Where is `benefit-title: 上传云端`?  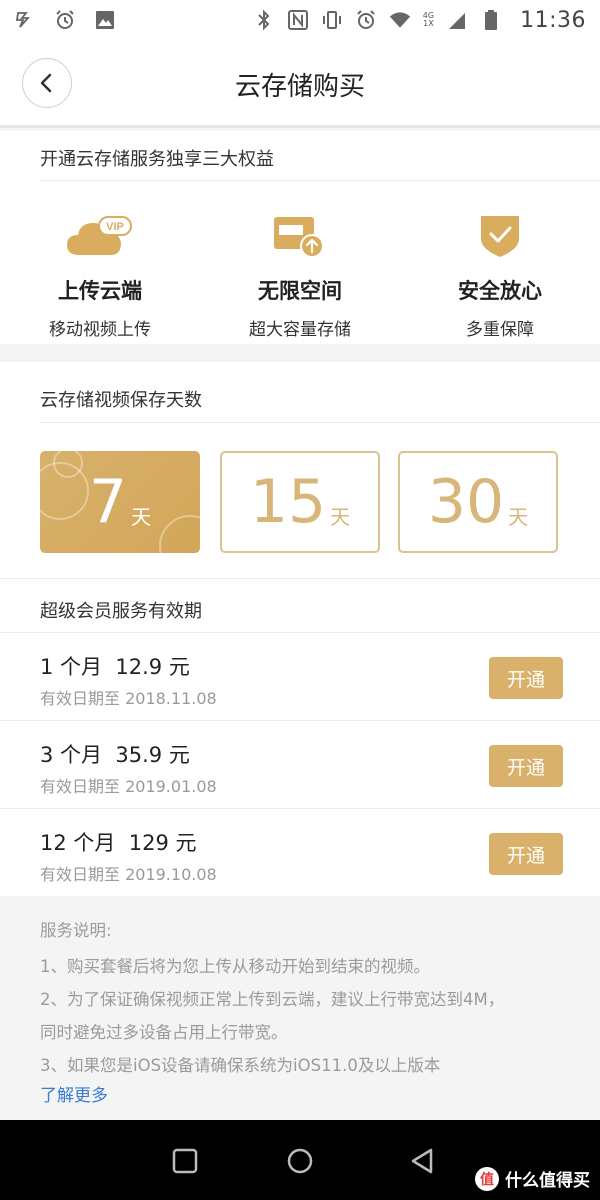 benefit-title: 上传云端 is located at coordinates (100, 291).